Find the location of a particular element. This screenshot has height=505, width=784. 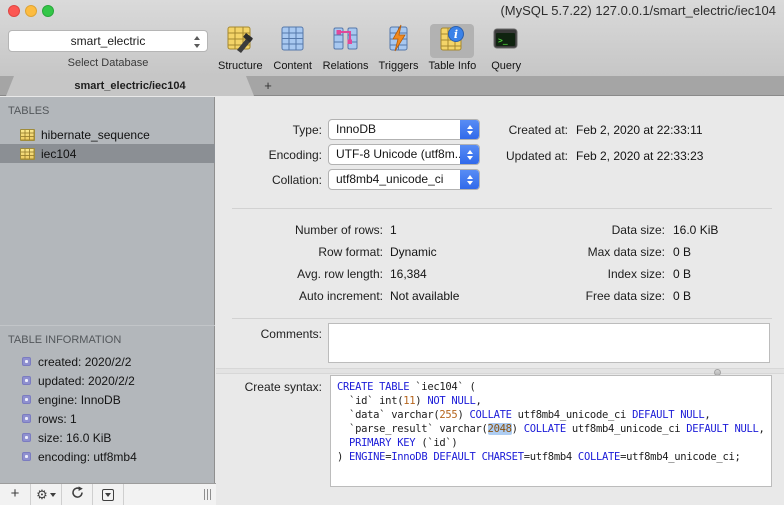

free-data-size-label: Free data size: is located at coordinates (625, 296).